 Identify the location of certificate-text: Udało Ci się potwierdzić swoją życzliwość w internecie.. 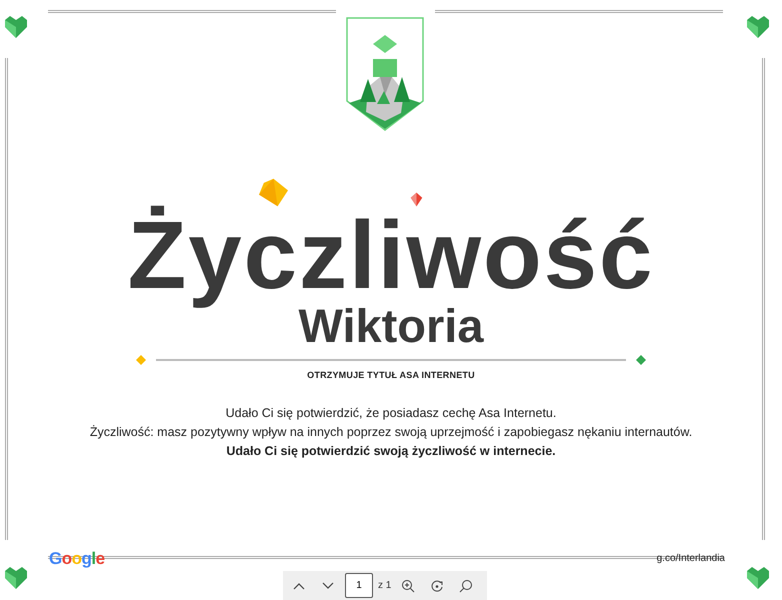
(391, 451).